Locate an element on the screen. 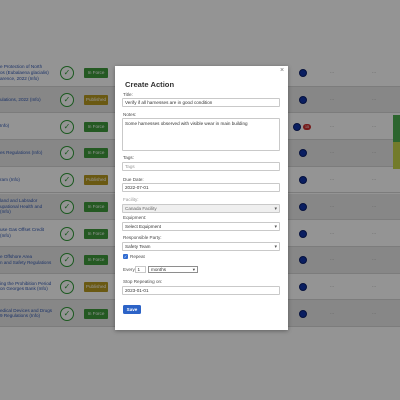  every-unit-select: months is located at coordinates (173, 269).